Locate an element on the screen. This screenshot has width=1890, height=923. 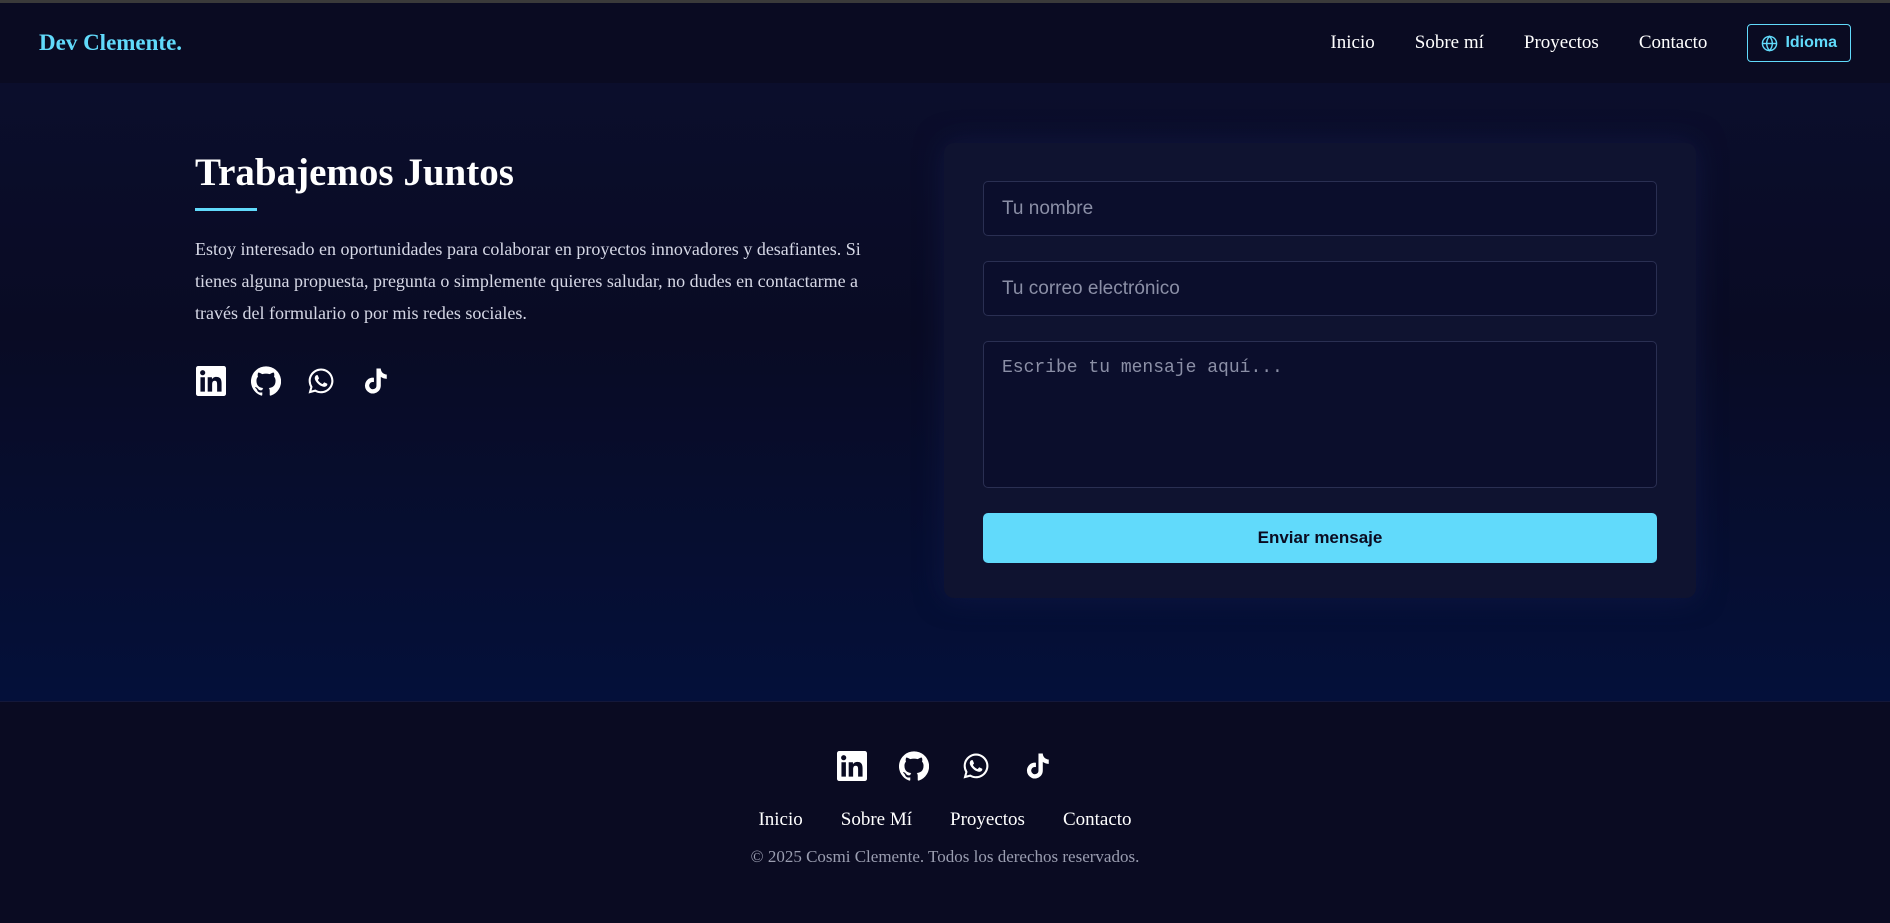
send-message-button: Enviar mensaje is located at coordinates (1320, 538).